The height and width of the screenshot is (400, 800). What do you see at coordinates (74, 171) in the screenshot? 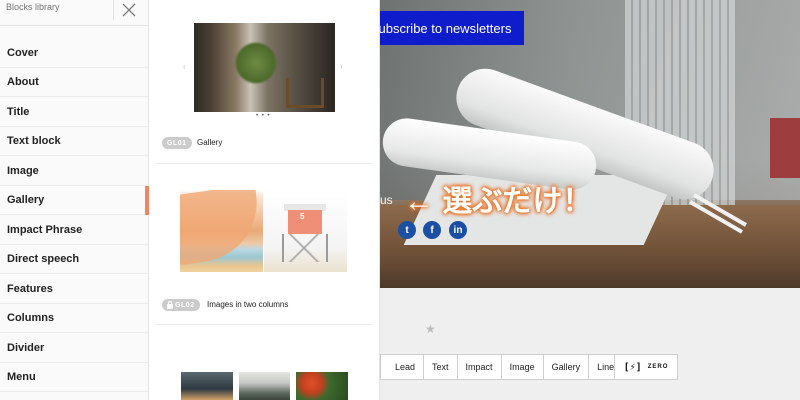
I see `category-image: Image` at bounding box center [74, 171].